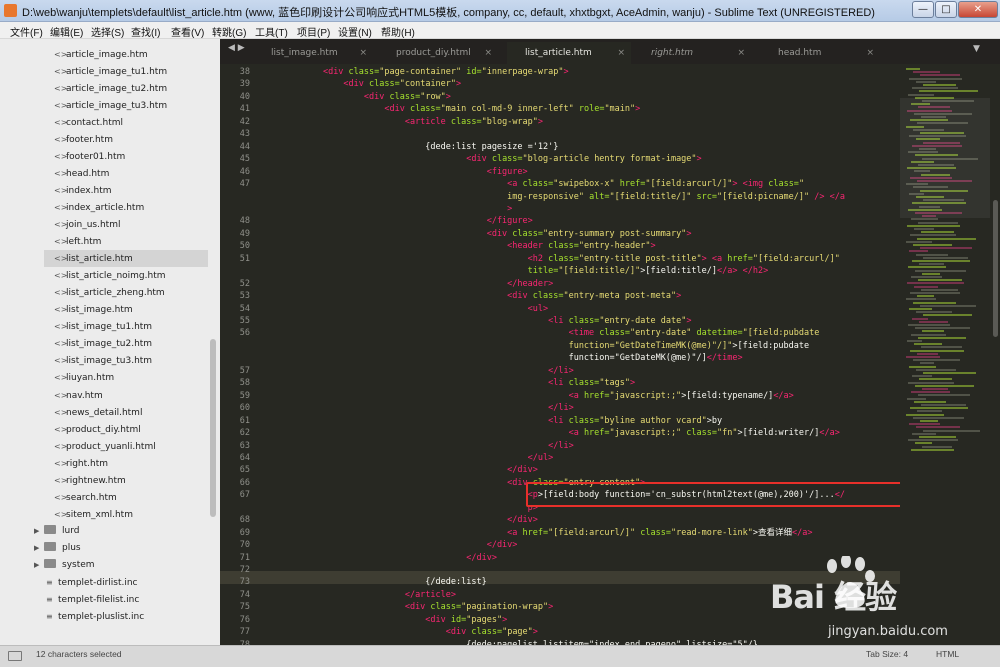  What do you see at coordinates (99, 207) in the screenshot?
I see `file-item: <>index_article.htm` at bounding box center [99, 207].